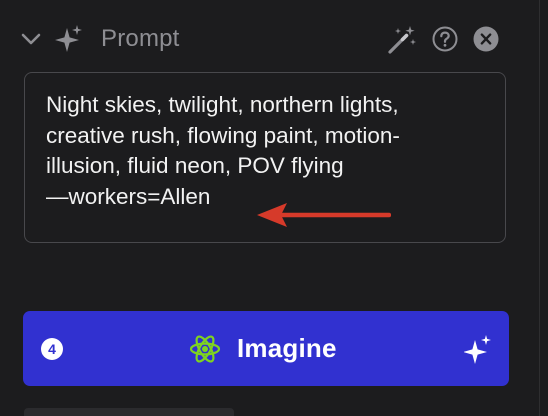 The width and height of the screenshot is (548, 416). What do you see at coordinates (140, 38) in the screenshot?
I see `section-title: Prompt` at bounding box center [140, 38].